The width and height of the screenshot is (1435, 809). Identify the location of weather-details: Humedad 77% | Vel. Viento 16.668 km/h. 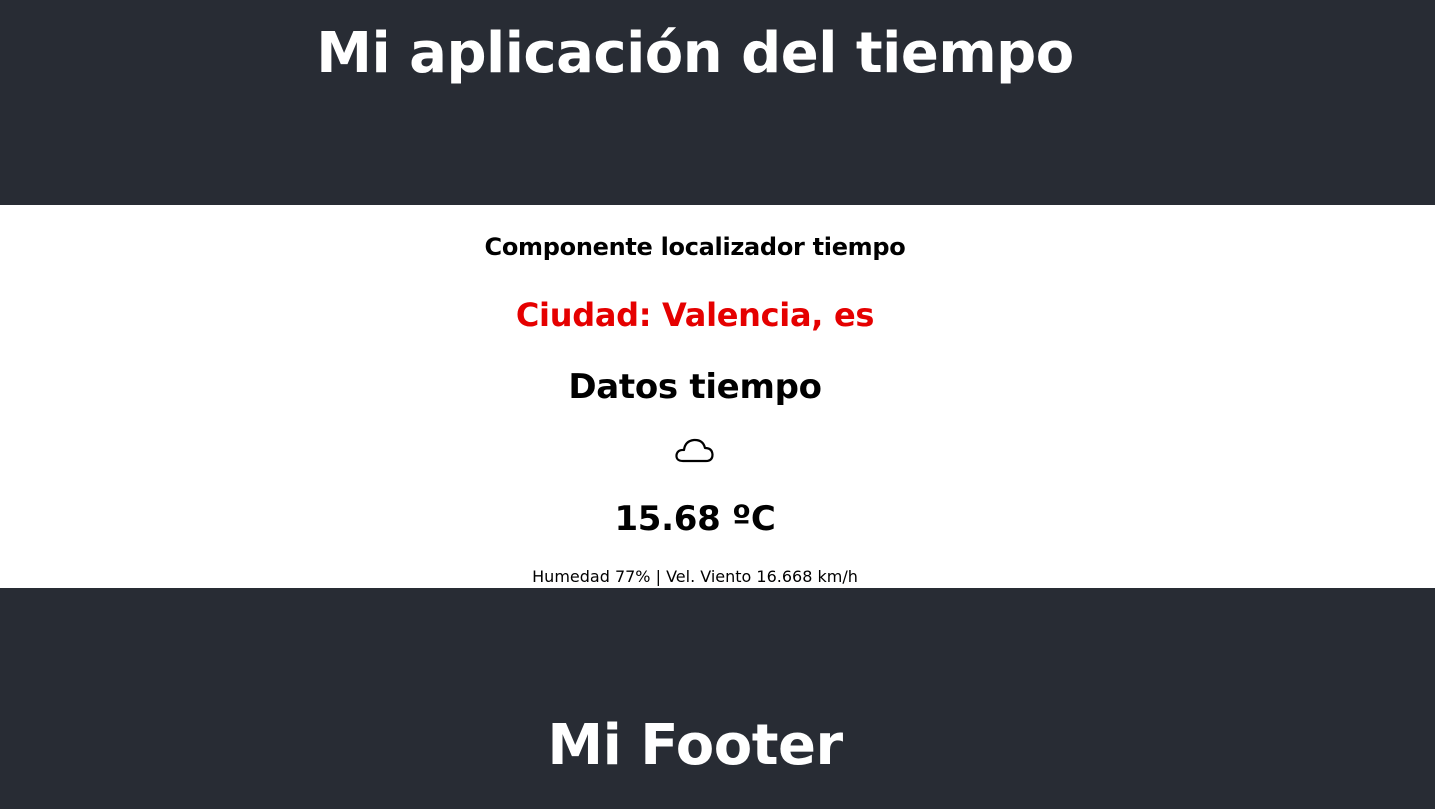
(695, 576).